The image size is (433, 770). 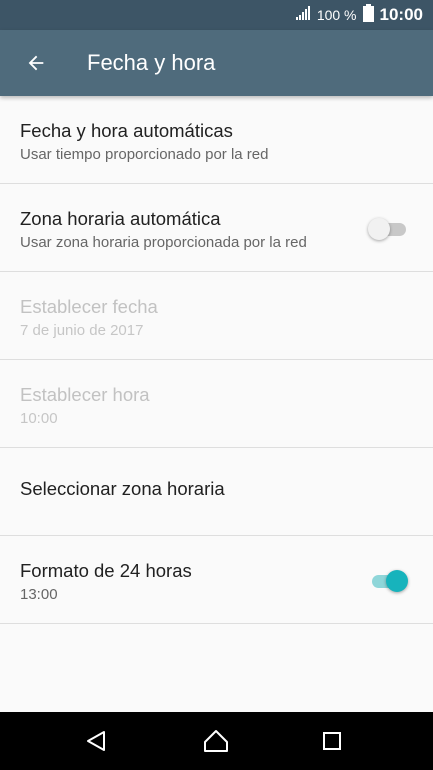 What do you see at coordinates (216, 316) in the screenshot?
I see `setting-set-date: Establecer fecha 7 de junio de 2017` at bounding box center [216, 316].